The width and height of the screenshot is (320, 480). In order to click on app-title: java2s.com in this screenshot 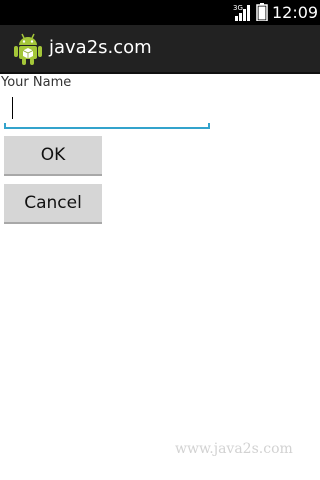, I will do `click(100, 47)`.